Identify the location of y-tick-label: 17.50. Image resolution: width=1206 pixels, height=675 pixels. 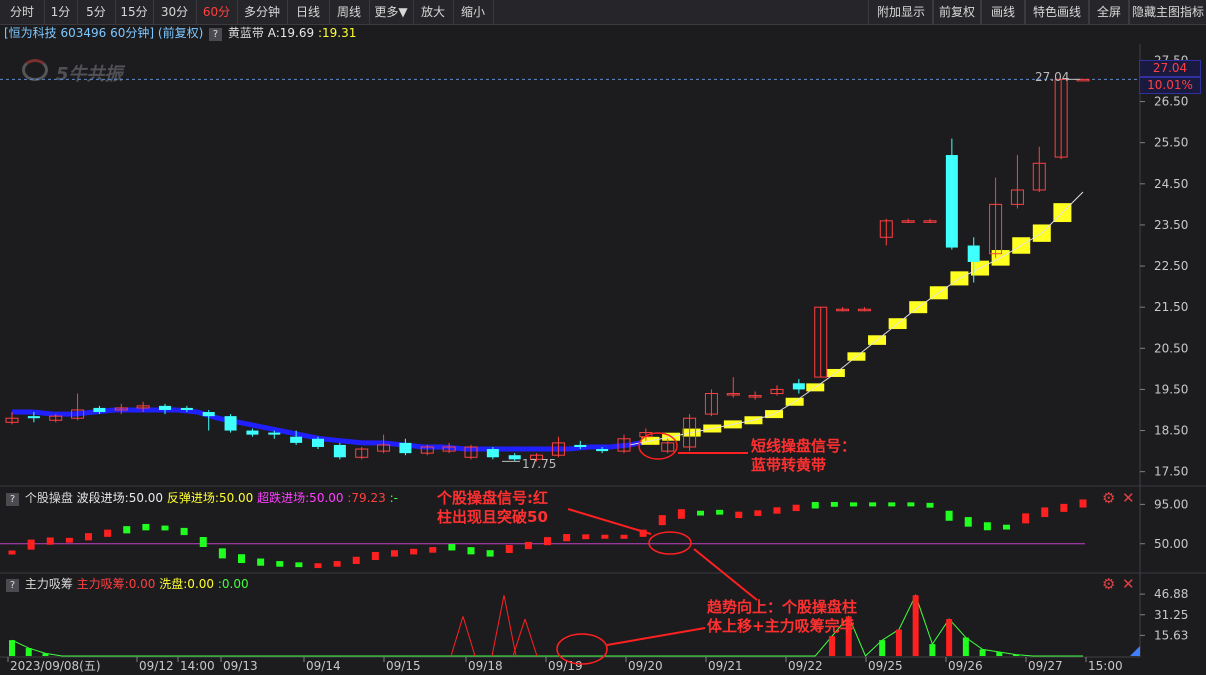
(1171, 472).